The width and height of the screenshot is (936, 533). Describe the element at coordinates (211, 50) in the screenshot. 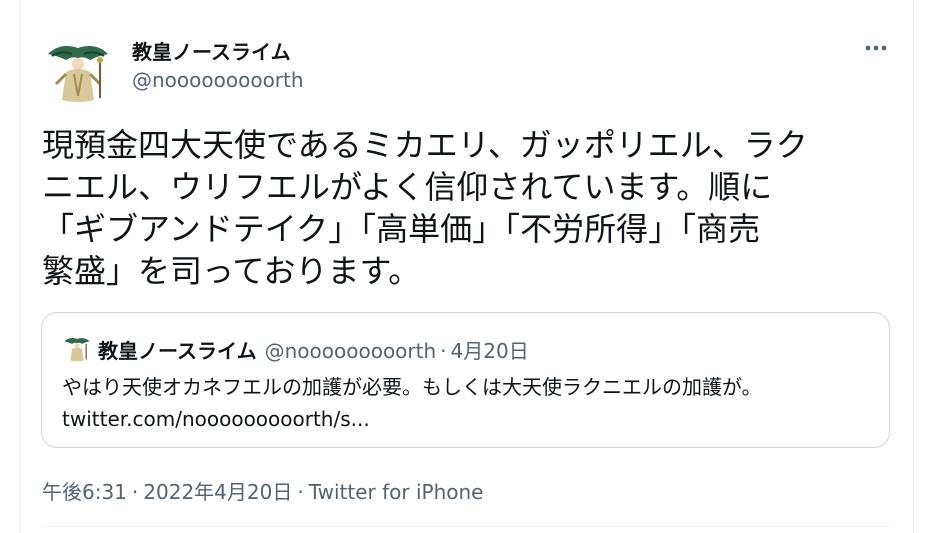

I see `author-display-name: 教皇ノースライム` at that location.